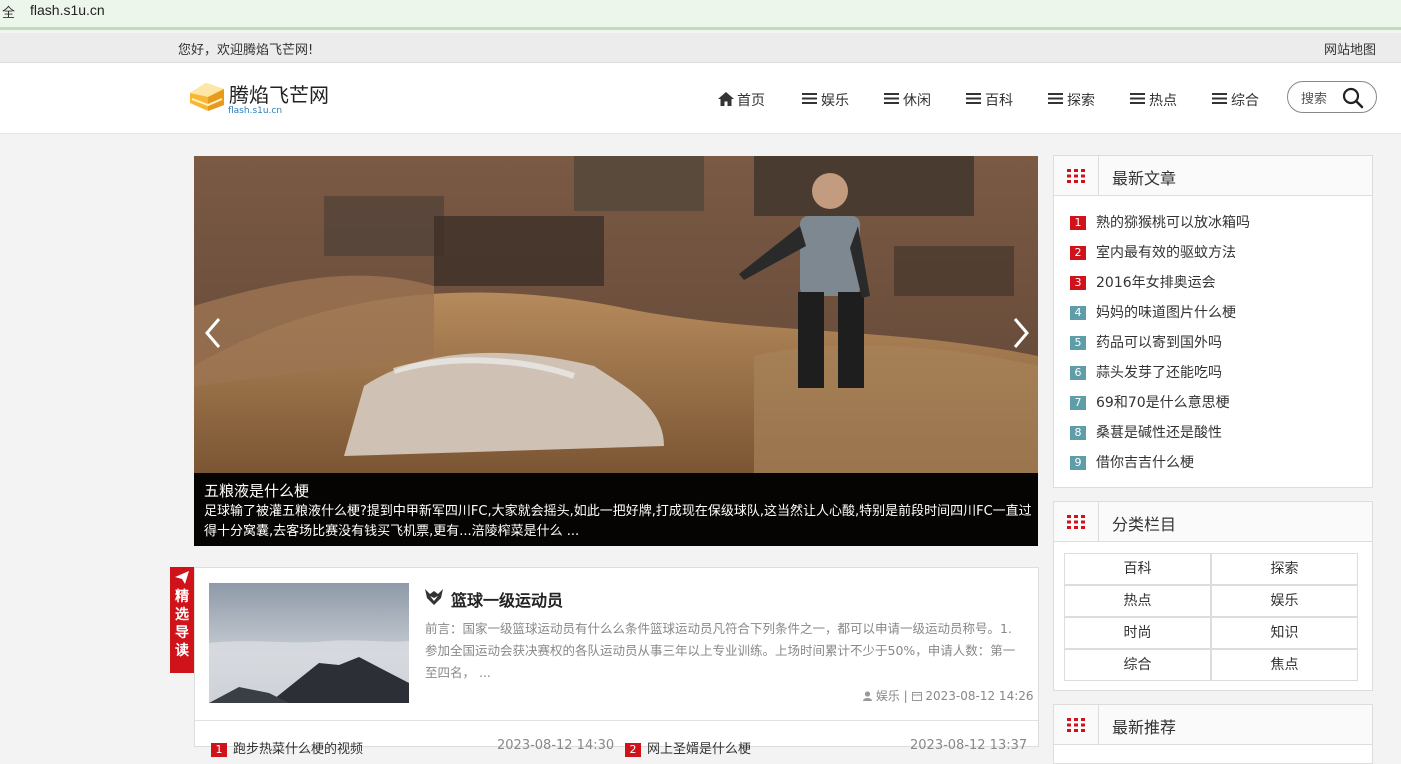 This screenshot has height=764, width=1401. What do you see at coordinates (969, 745) in the screenshot?
I see `list-item-date: 2023-08-12 13:37` at bounding box center [969, 745].